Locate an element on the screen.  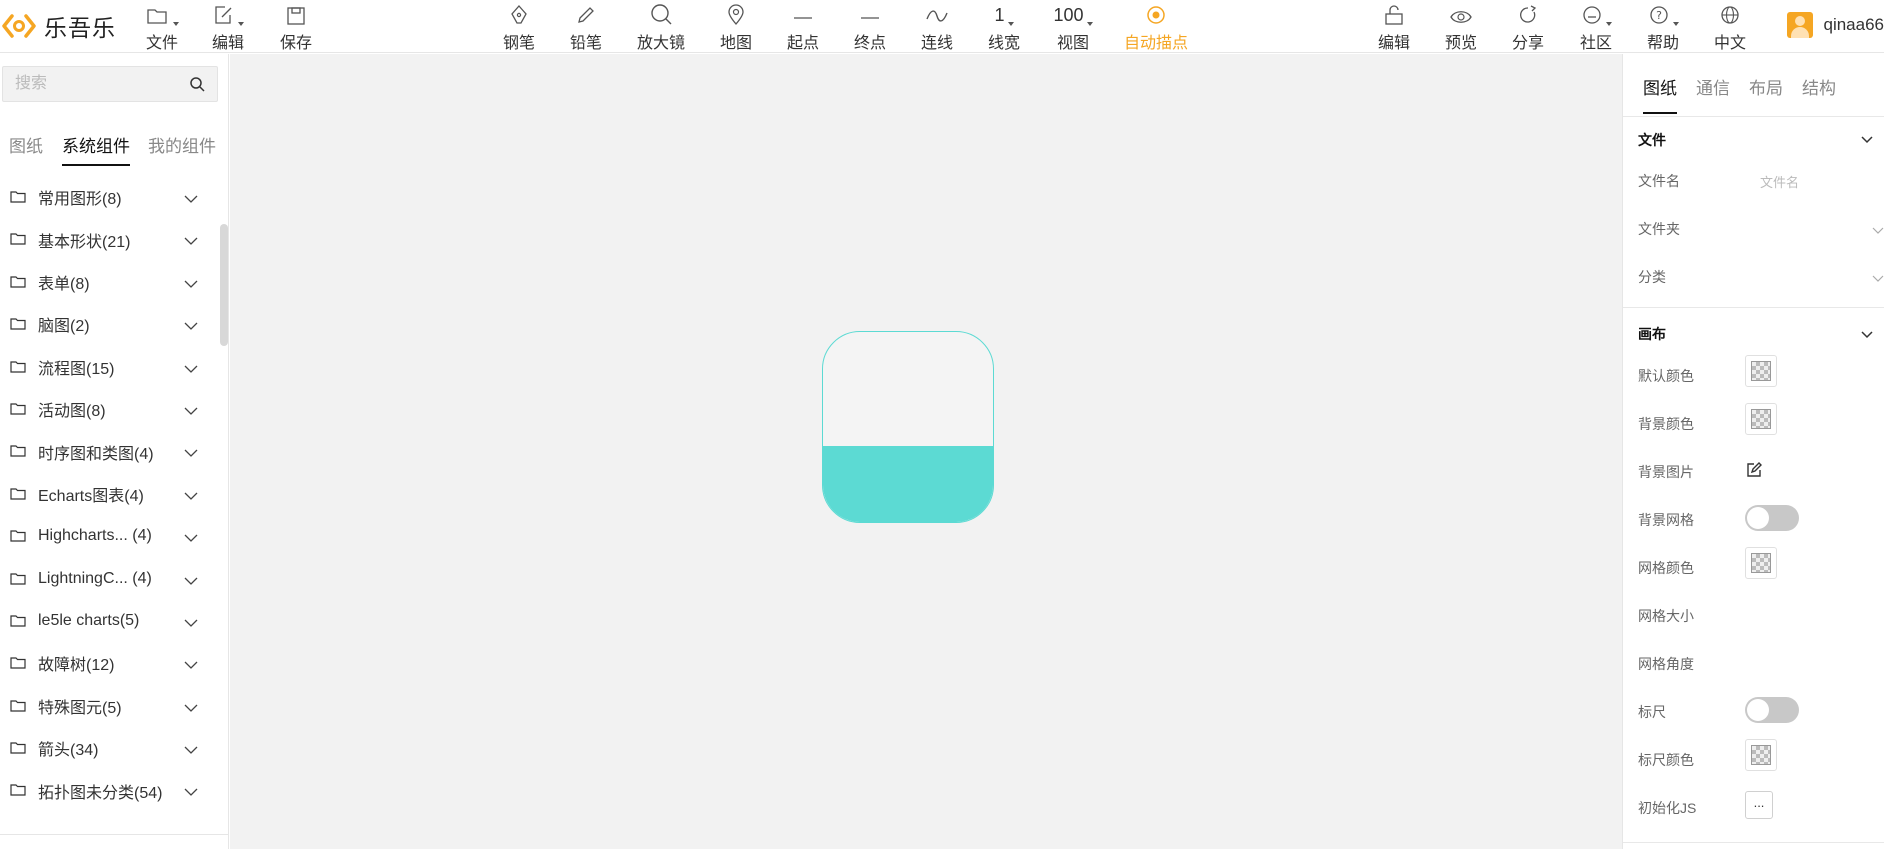
liquid-level-shape is located at coordinates (908, 427).